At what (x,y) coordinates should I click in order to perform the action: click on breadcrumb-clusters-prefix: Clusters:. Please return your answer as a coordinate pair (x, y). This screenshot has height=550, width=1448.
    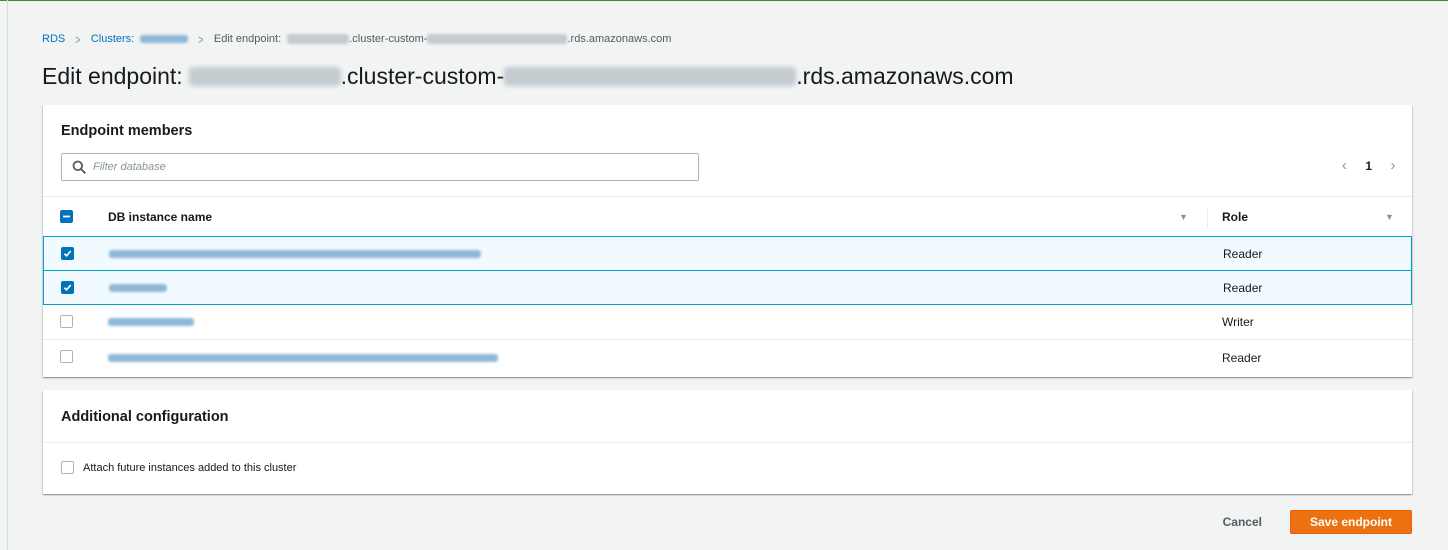
    Looking at the image, I should click on (112, 39).